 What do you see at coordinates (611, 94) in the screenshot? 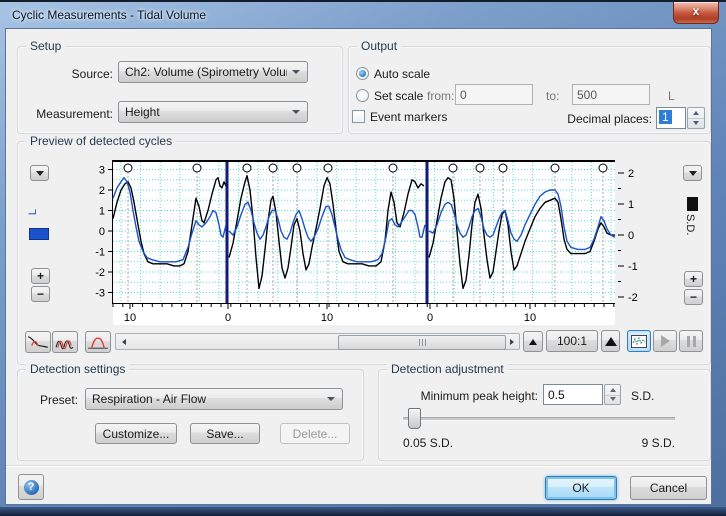
I see `scale-to-input` at bounding box center [611, 94].